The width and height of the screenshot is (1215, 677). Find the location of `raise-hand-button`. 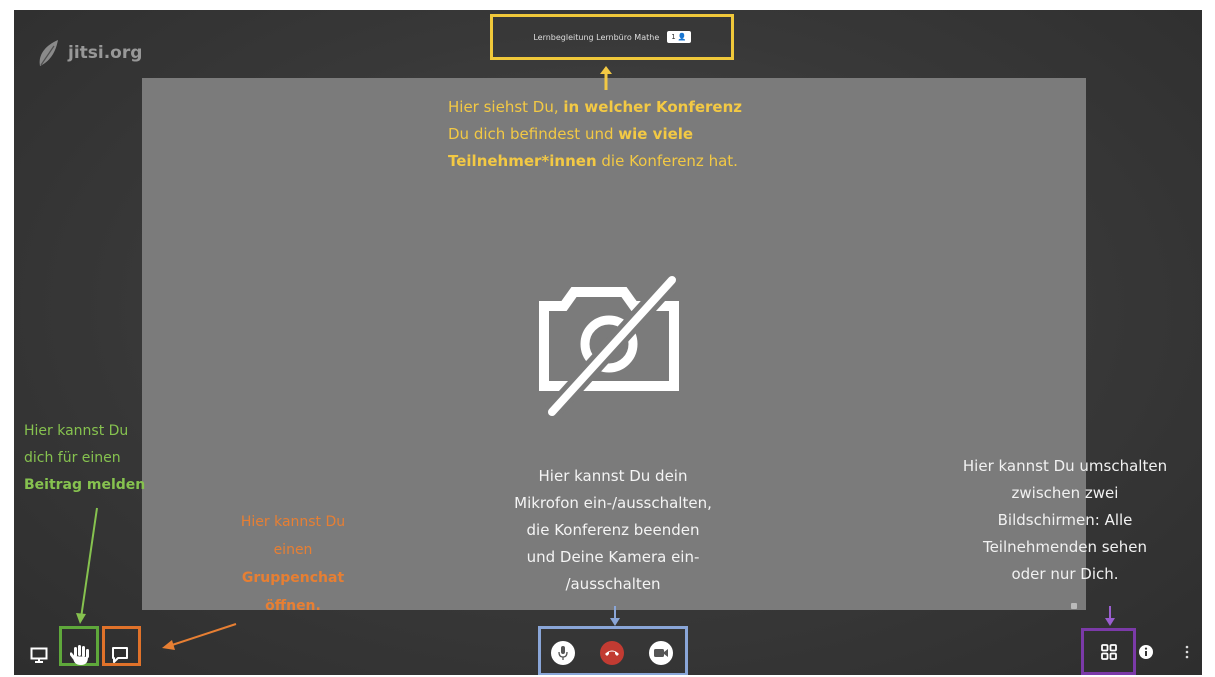

raise-hand-button is located at coordinates (80, 655).